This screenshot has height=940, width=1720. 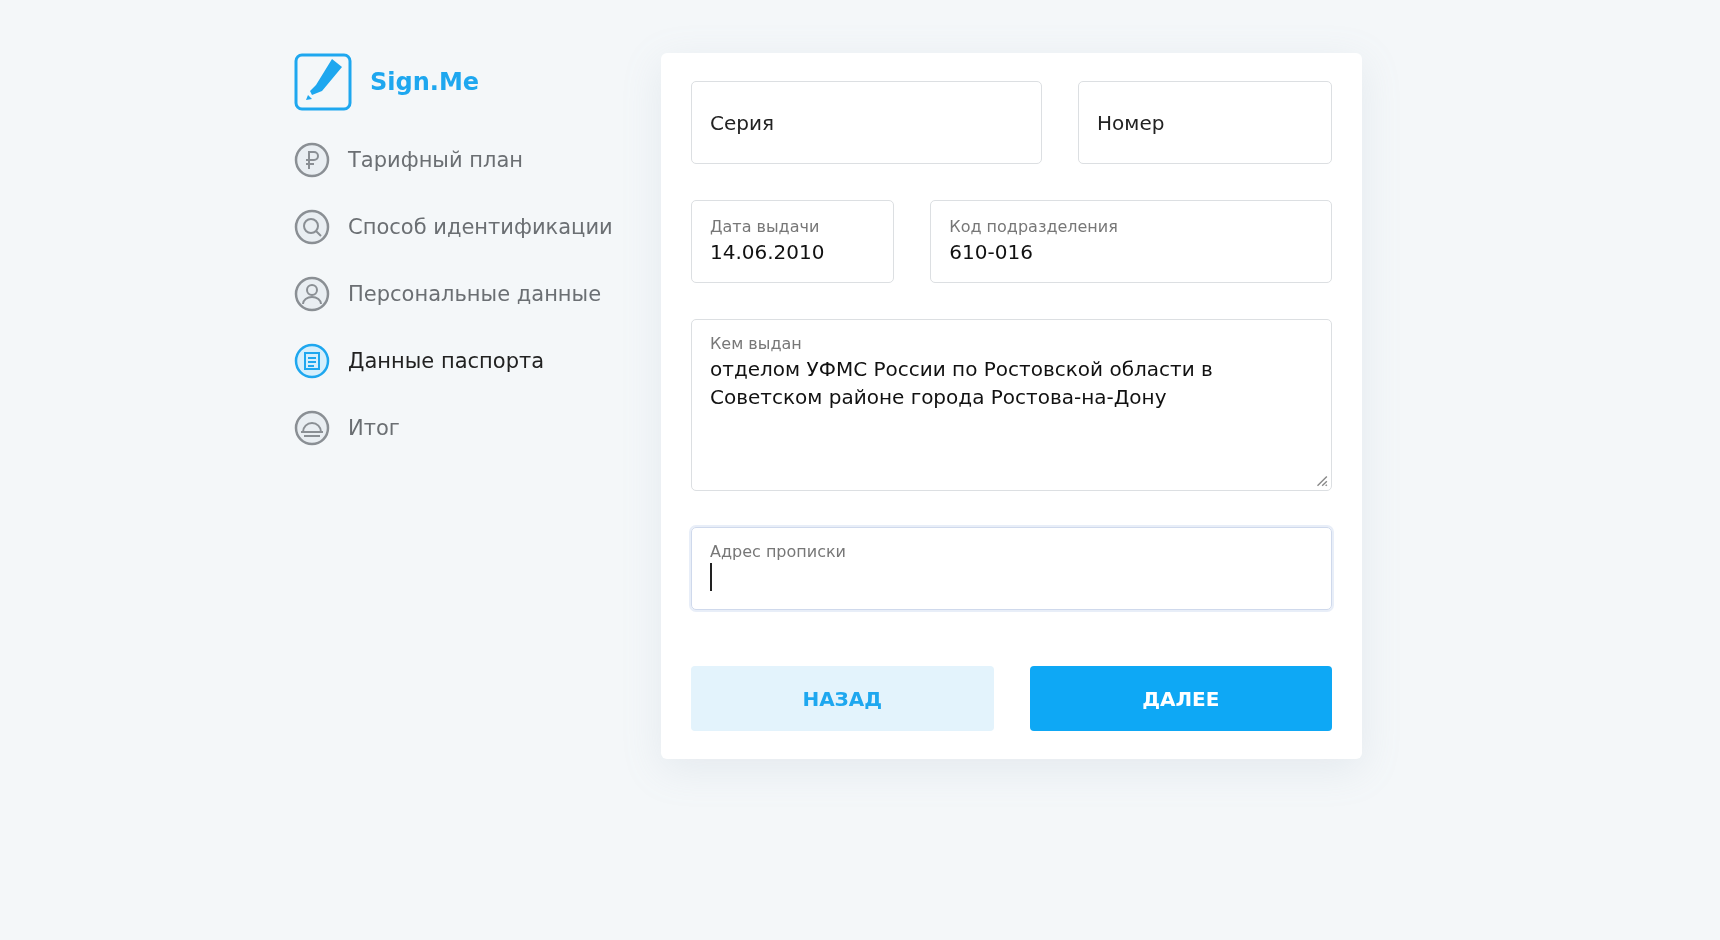 What do you see at coordinates (793, 241) in the screenshot?
I see `input-field: Дата выдачи 14.06.2010` at bounding box center [793, 241].